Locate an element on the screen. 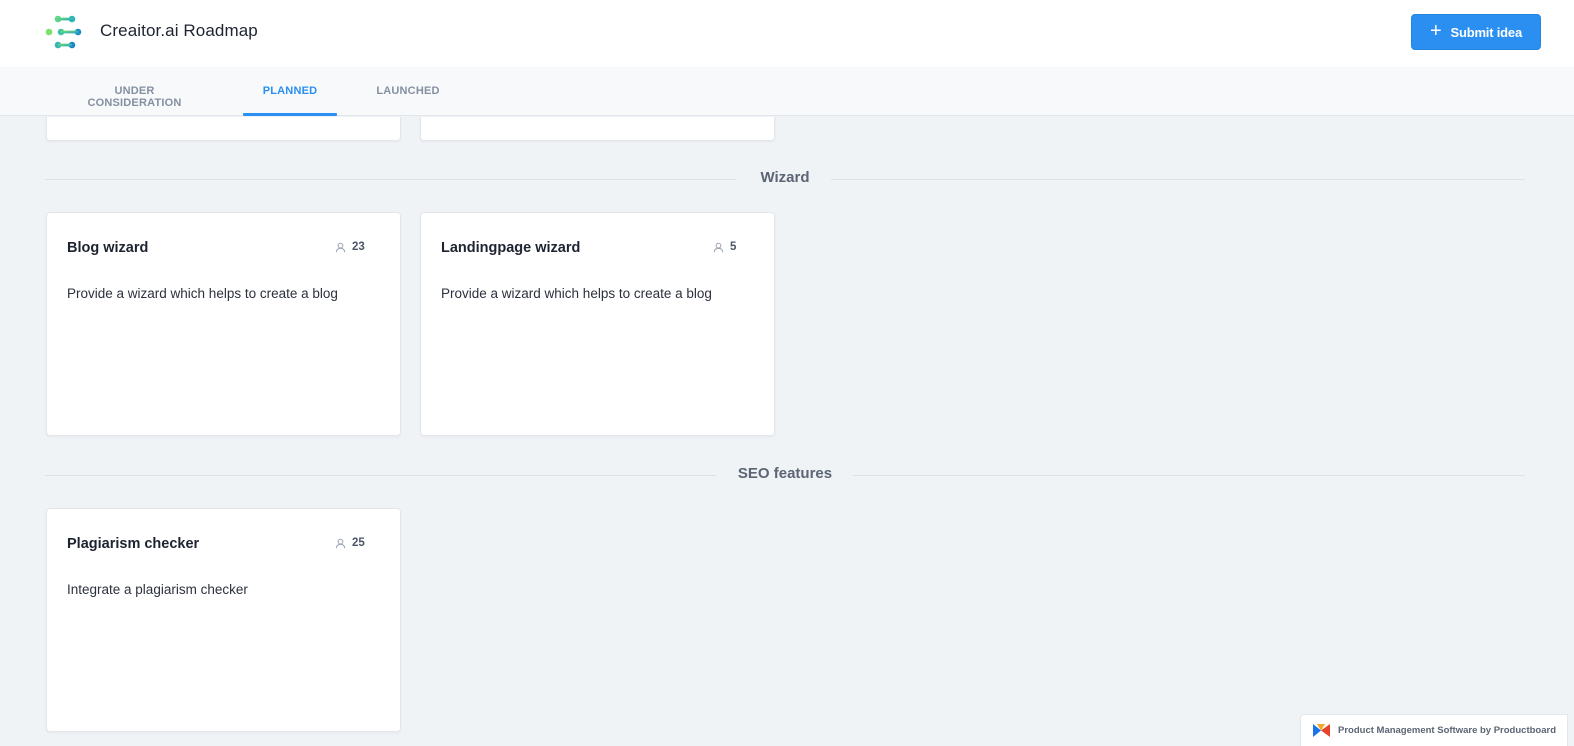 This screenshot has width=1574, height=746. tab-under-consideration: UNDER CONSIDERATION is located at coordinates (134, 91).